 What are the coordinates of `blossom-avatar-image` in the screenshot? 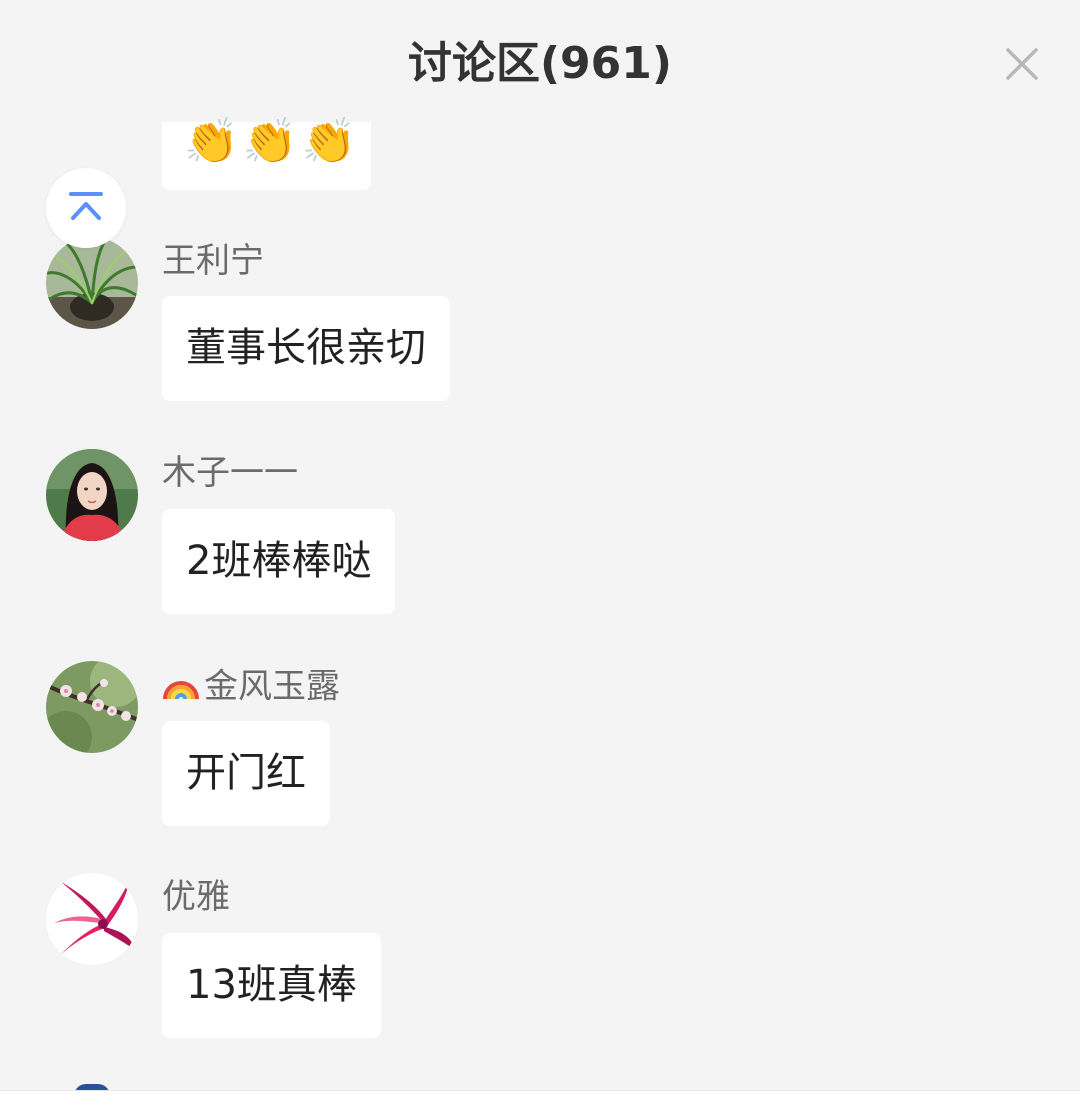 It's located at (92, 707).